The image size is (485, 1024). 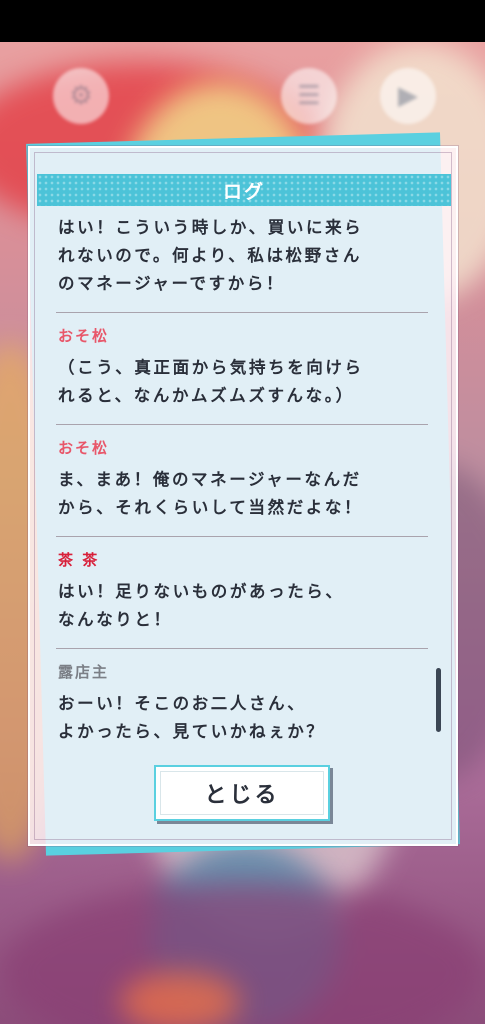 I want to click on close-button: とじる, so click(x=242, y=793).